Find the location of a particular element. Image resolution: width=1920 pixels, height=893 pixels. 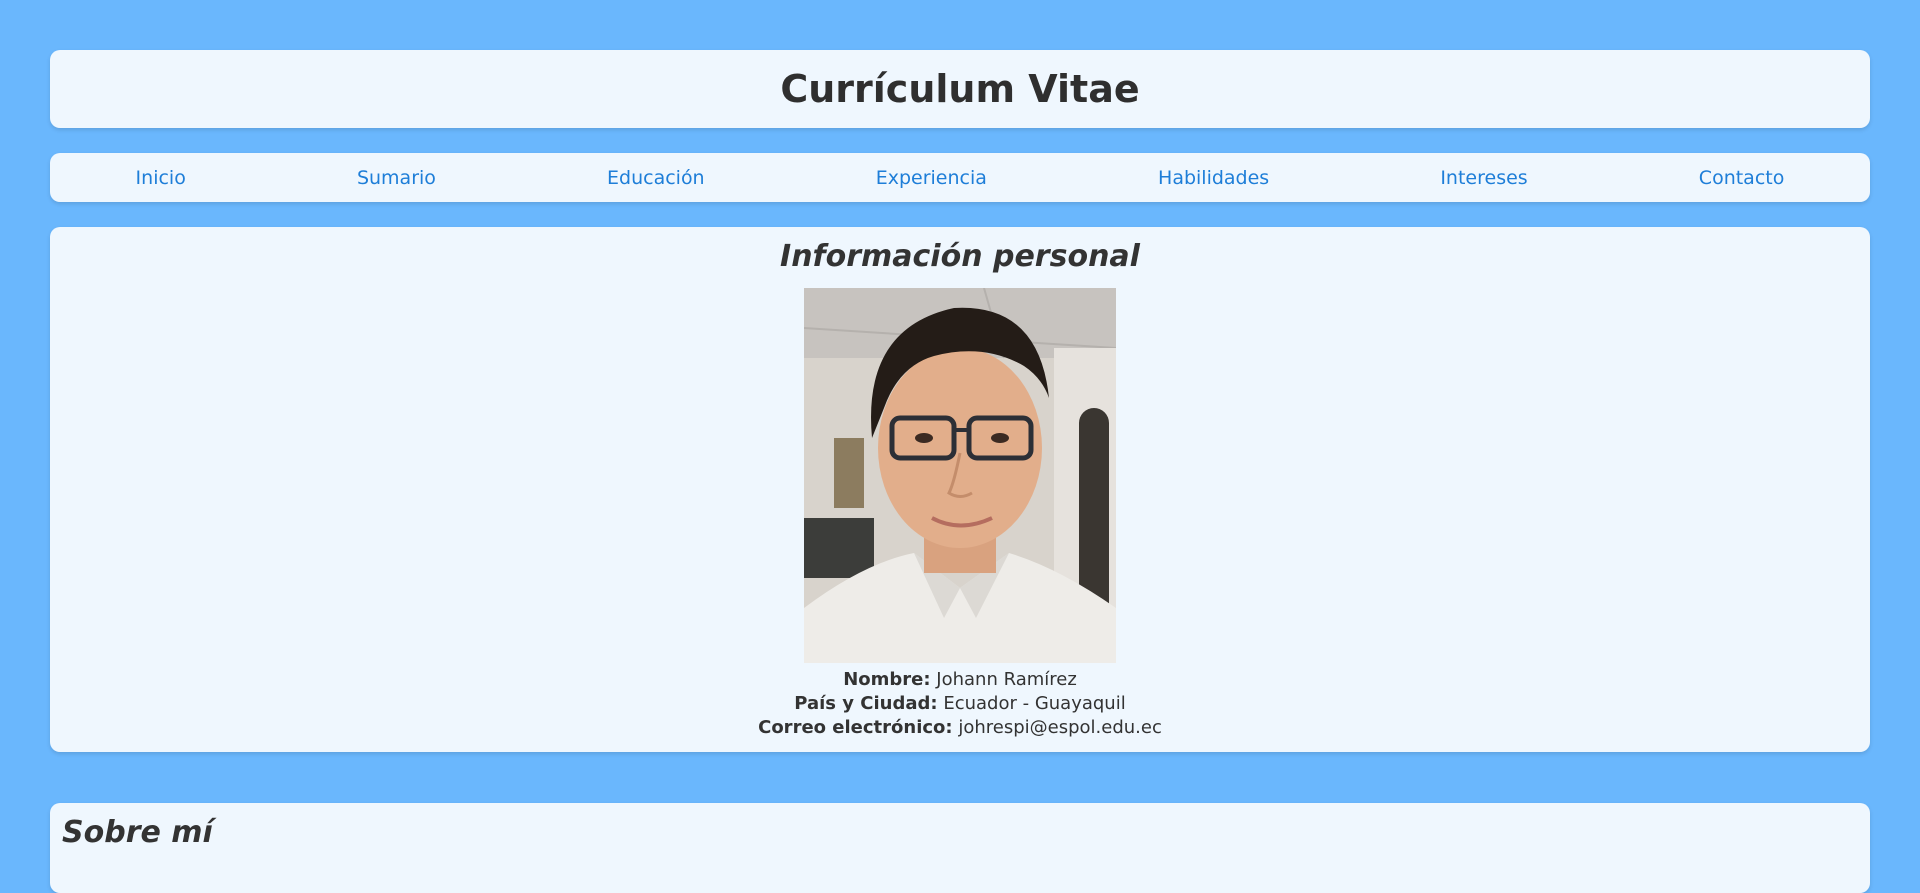

location-row: País y Ciudad: Ecuador - Guayaquil is located at coordinates (960, 704).